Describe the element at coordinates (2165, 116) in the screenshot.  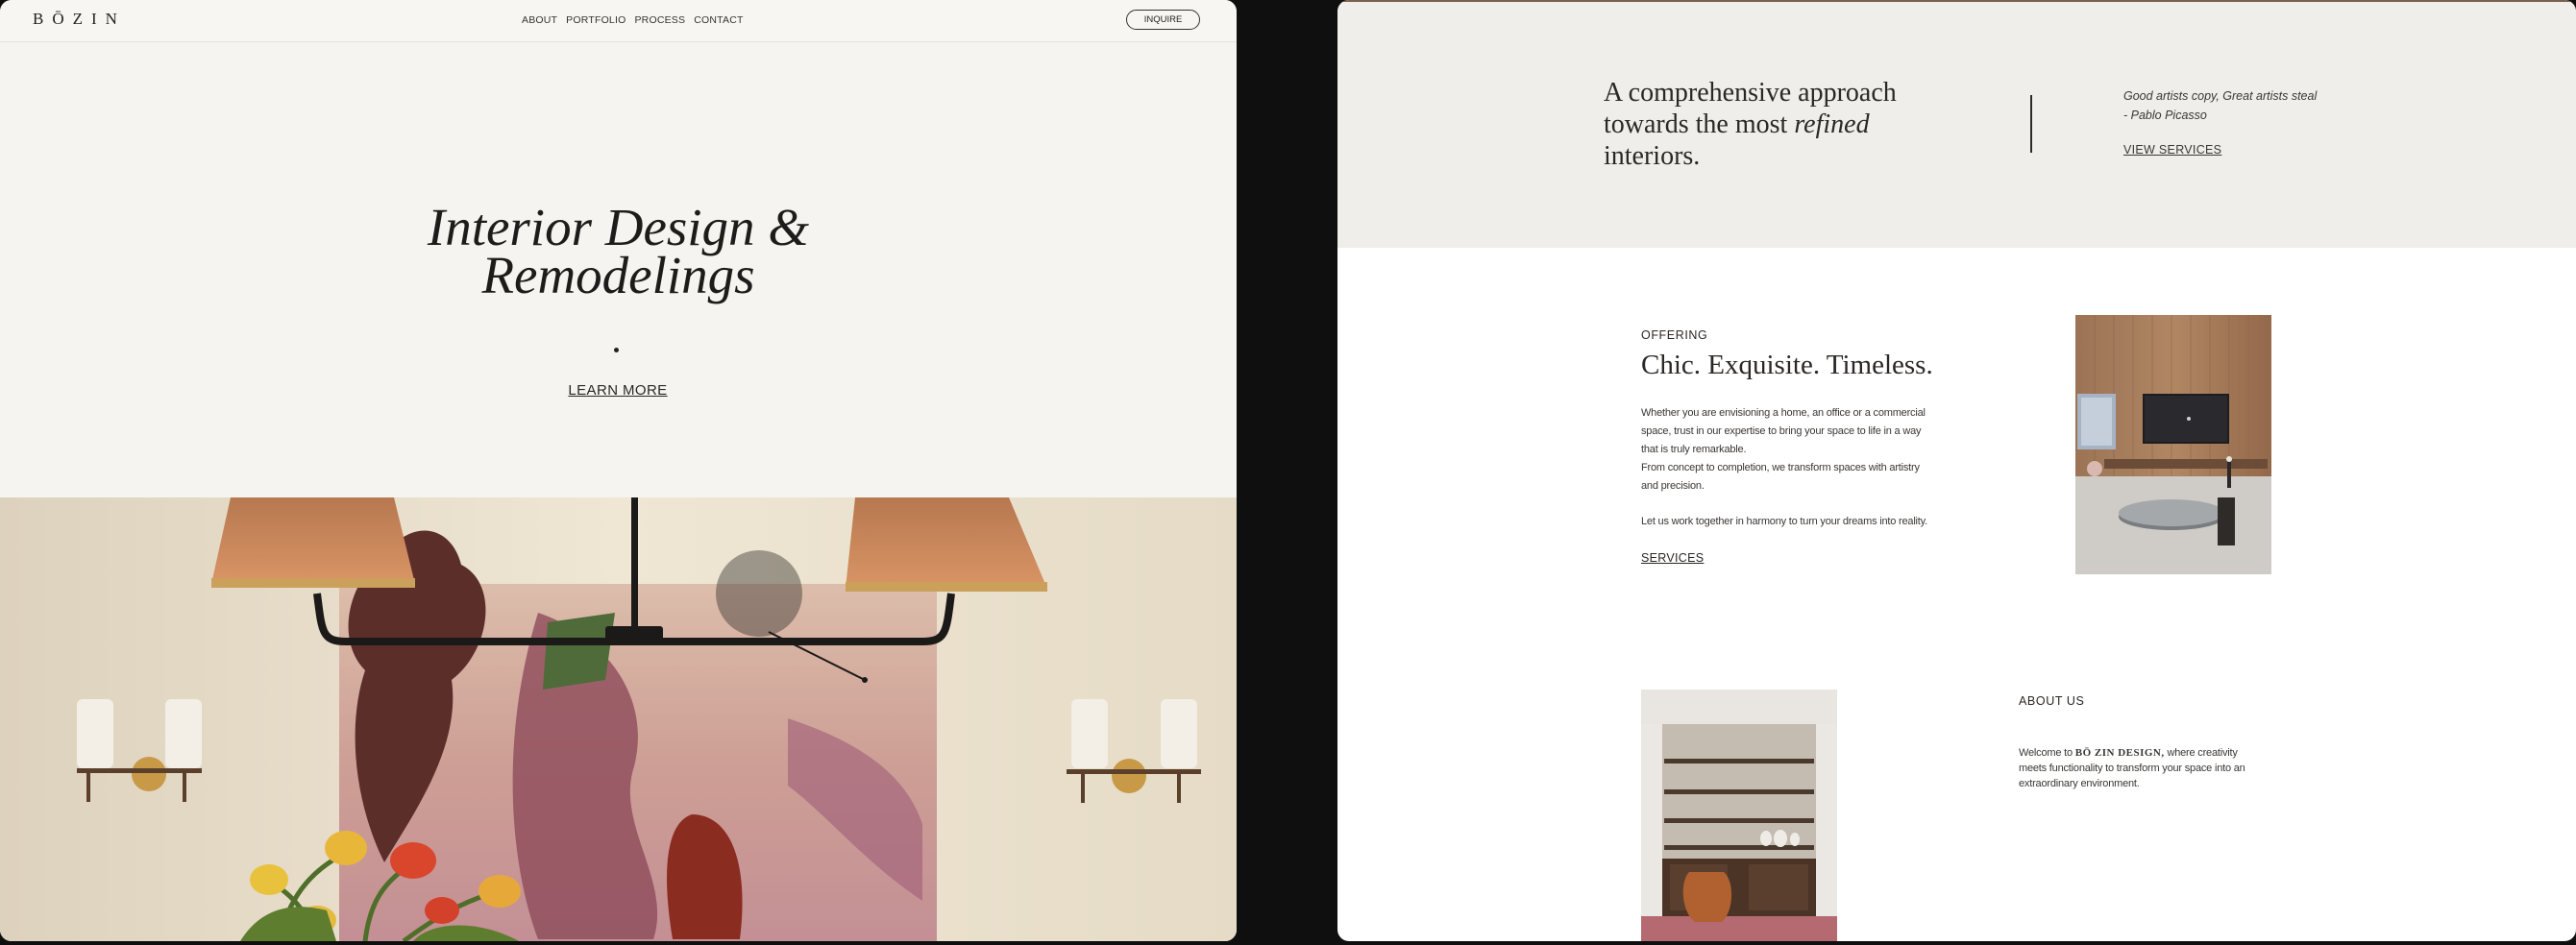
I see `quote-author: - Pablo Picasso` at that location.